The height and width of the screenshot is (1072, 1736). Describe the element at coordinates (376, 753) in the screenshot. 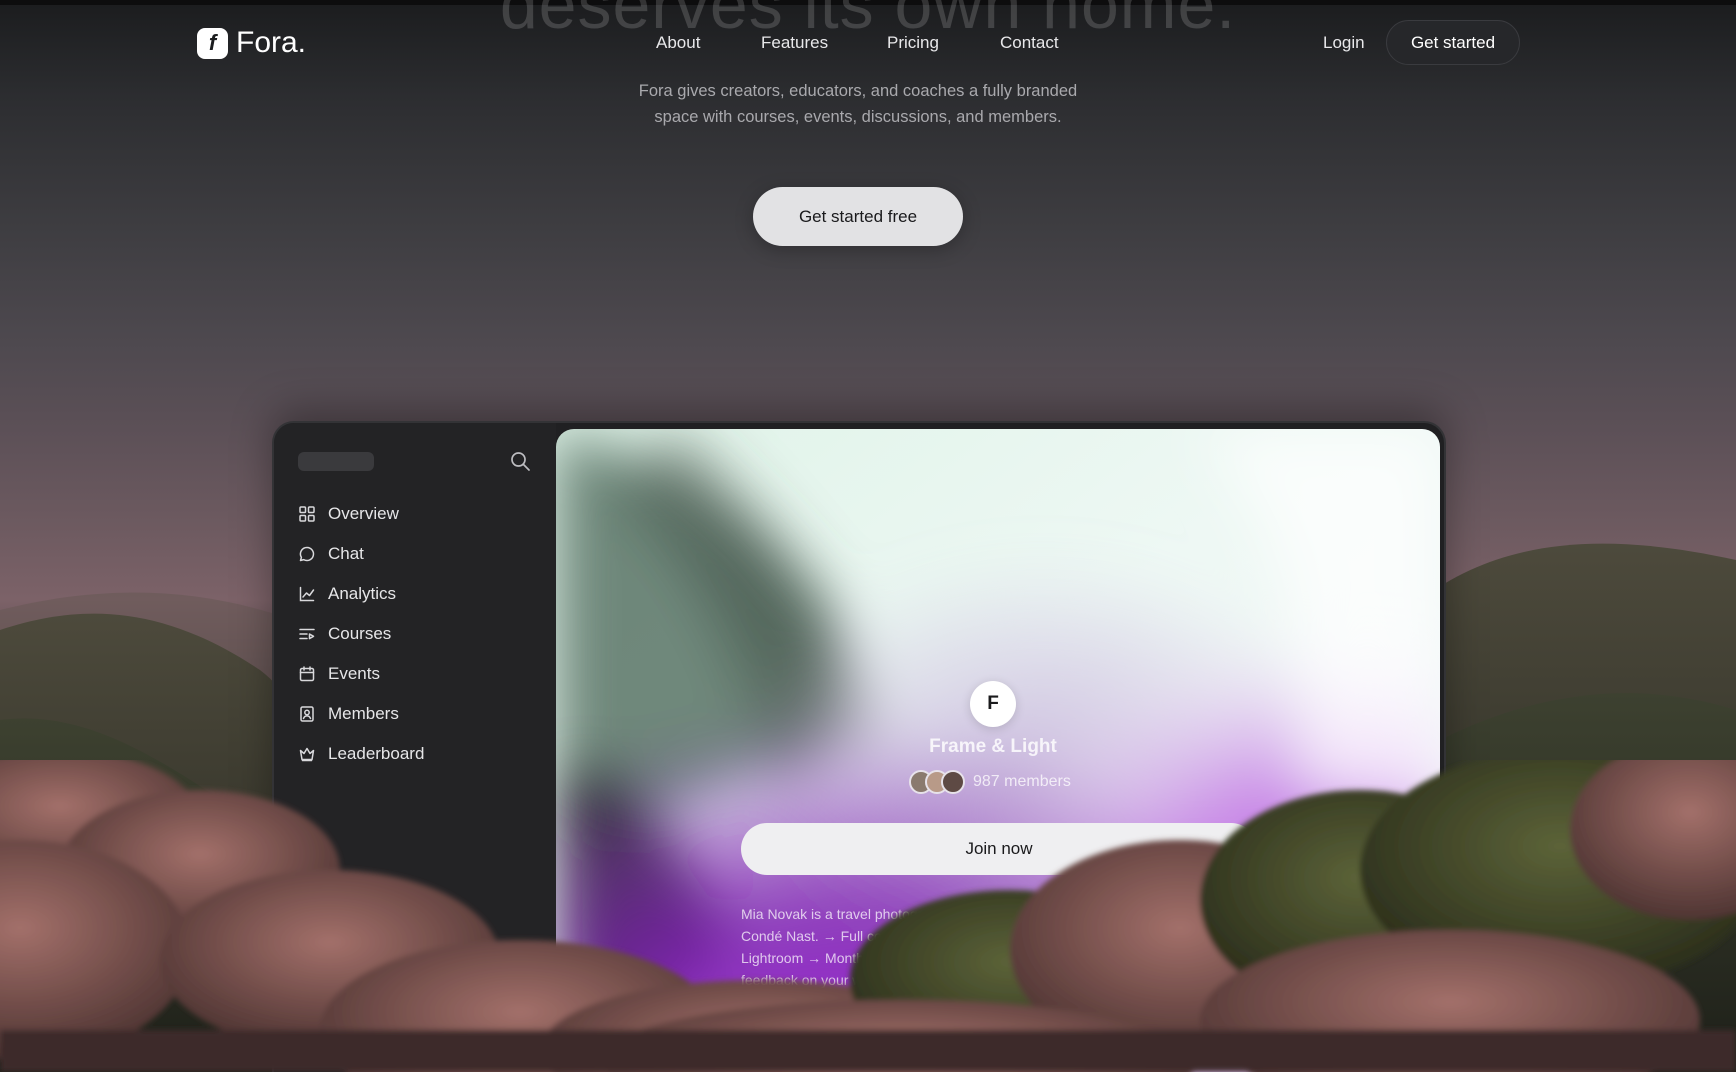

I see `sidebar-item-label: Leaderboard` at that location.